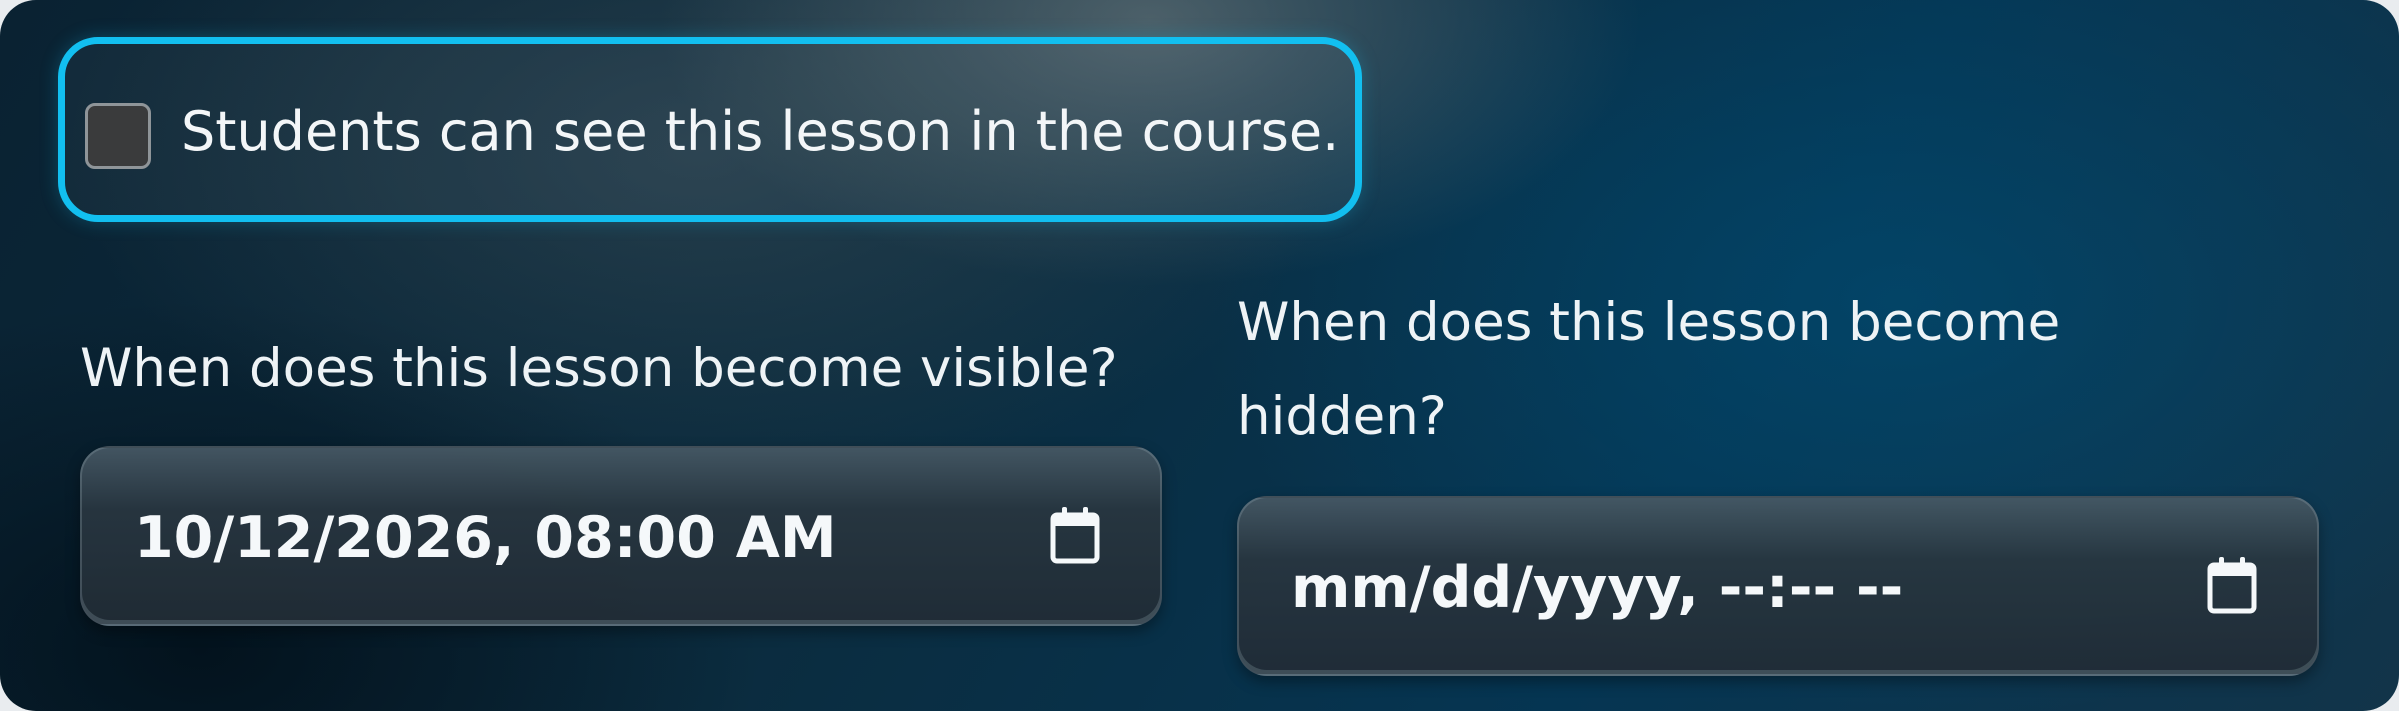 The image size is (2399, 711). What do you see at coordinates (118, 136) in the screenshot?
I see `visibility-checkbox` at bounding box center [118, 136].